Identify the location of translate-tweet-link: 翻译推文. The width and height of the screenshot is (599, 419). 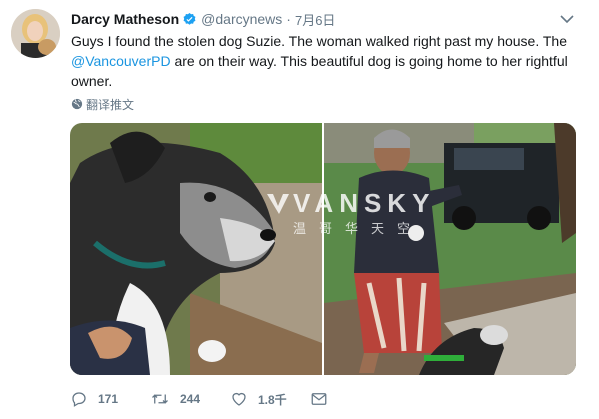
(102, 104).